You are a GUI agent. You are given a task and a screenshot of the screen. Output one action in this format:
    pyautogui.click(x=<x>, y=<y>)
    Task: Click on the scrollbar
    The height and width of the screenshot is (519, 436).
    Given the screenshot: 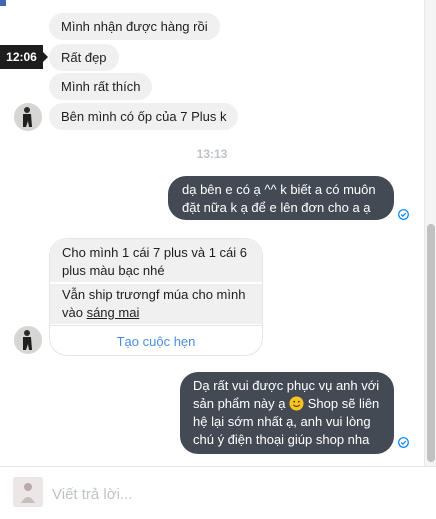 What is the action you would take?
    pyautogui.click(x=430, y=233)
    